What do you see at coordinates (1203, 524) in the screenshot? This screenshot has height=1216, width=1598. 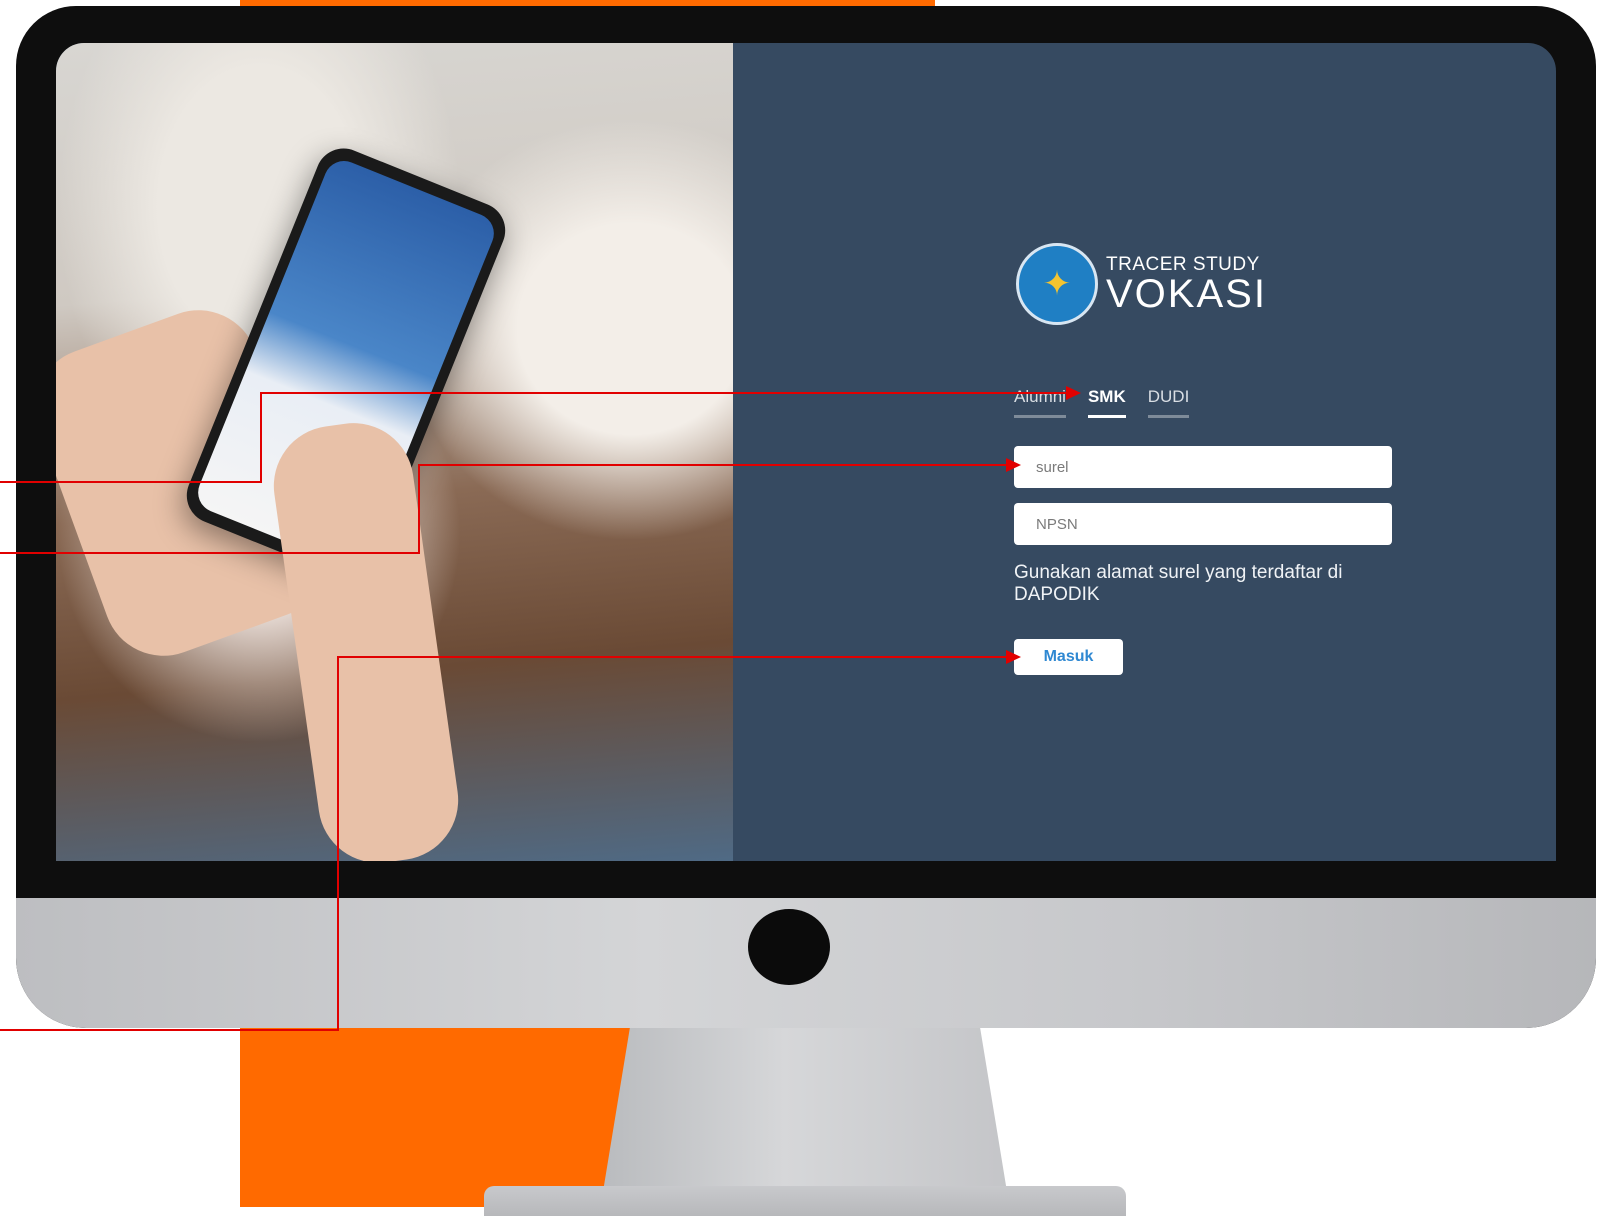 I see `npsn-field` at bounding box center [1203, 524].